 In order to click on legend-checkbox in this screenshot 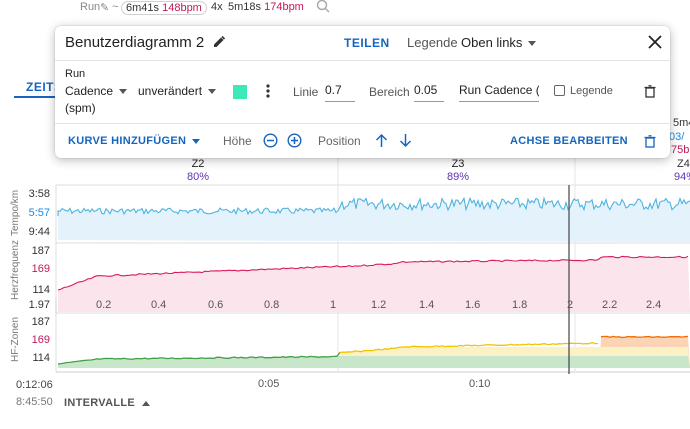, I will do `click(559, 90)`.